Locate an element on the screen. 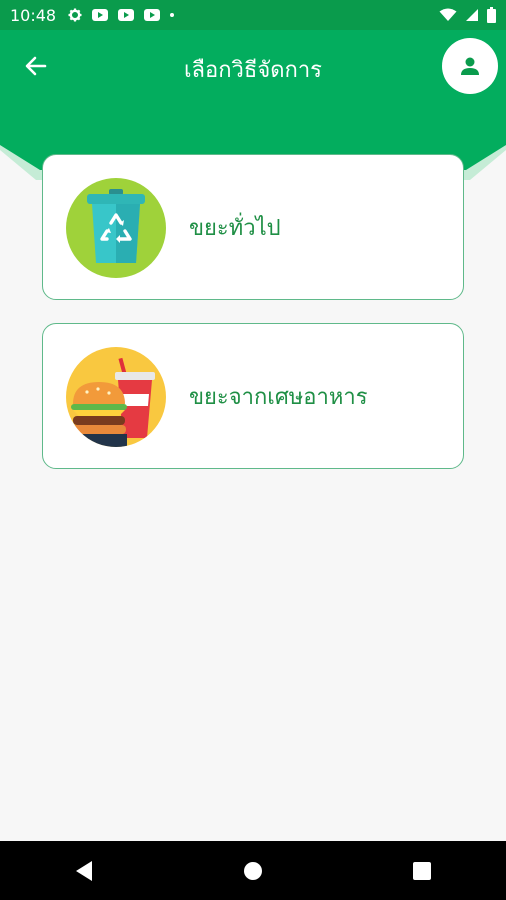 This screenshot has width=506, height=900. nav-recents-button is located at coordinates (422, 871).